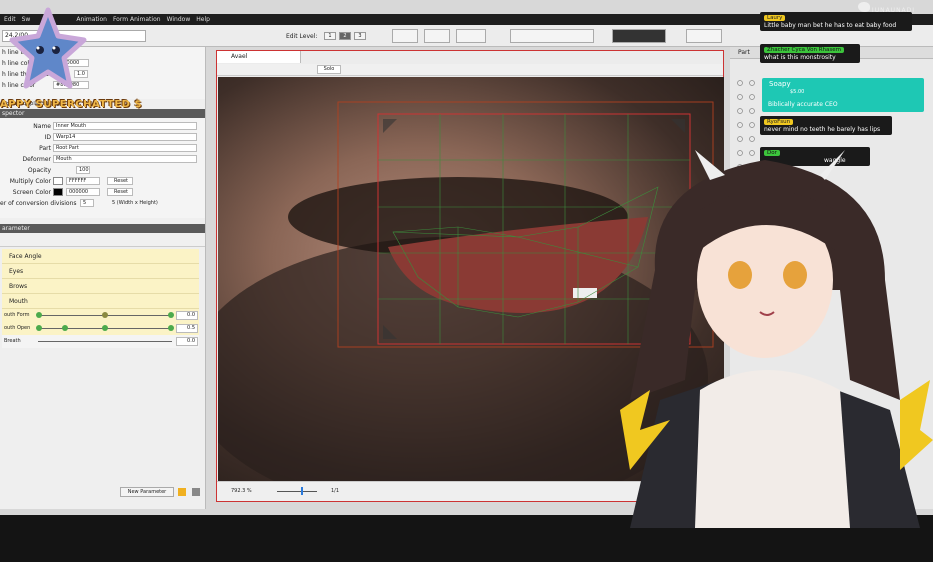 The width and height of the screenshot is (933, 562). What do you see at coordinates (100, 271) in the screenshot?
I see `param-eyes: Eyes` at bounding box center [100, 271].